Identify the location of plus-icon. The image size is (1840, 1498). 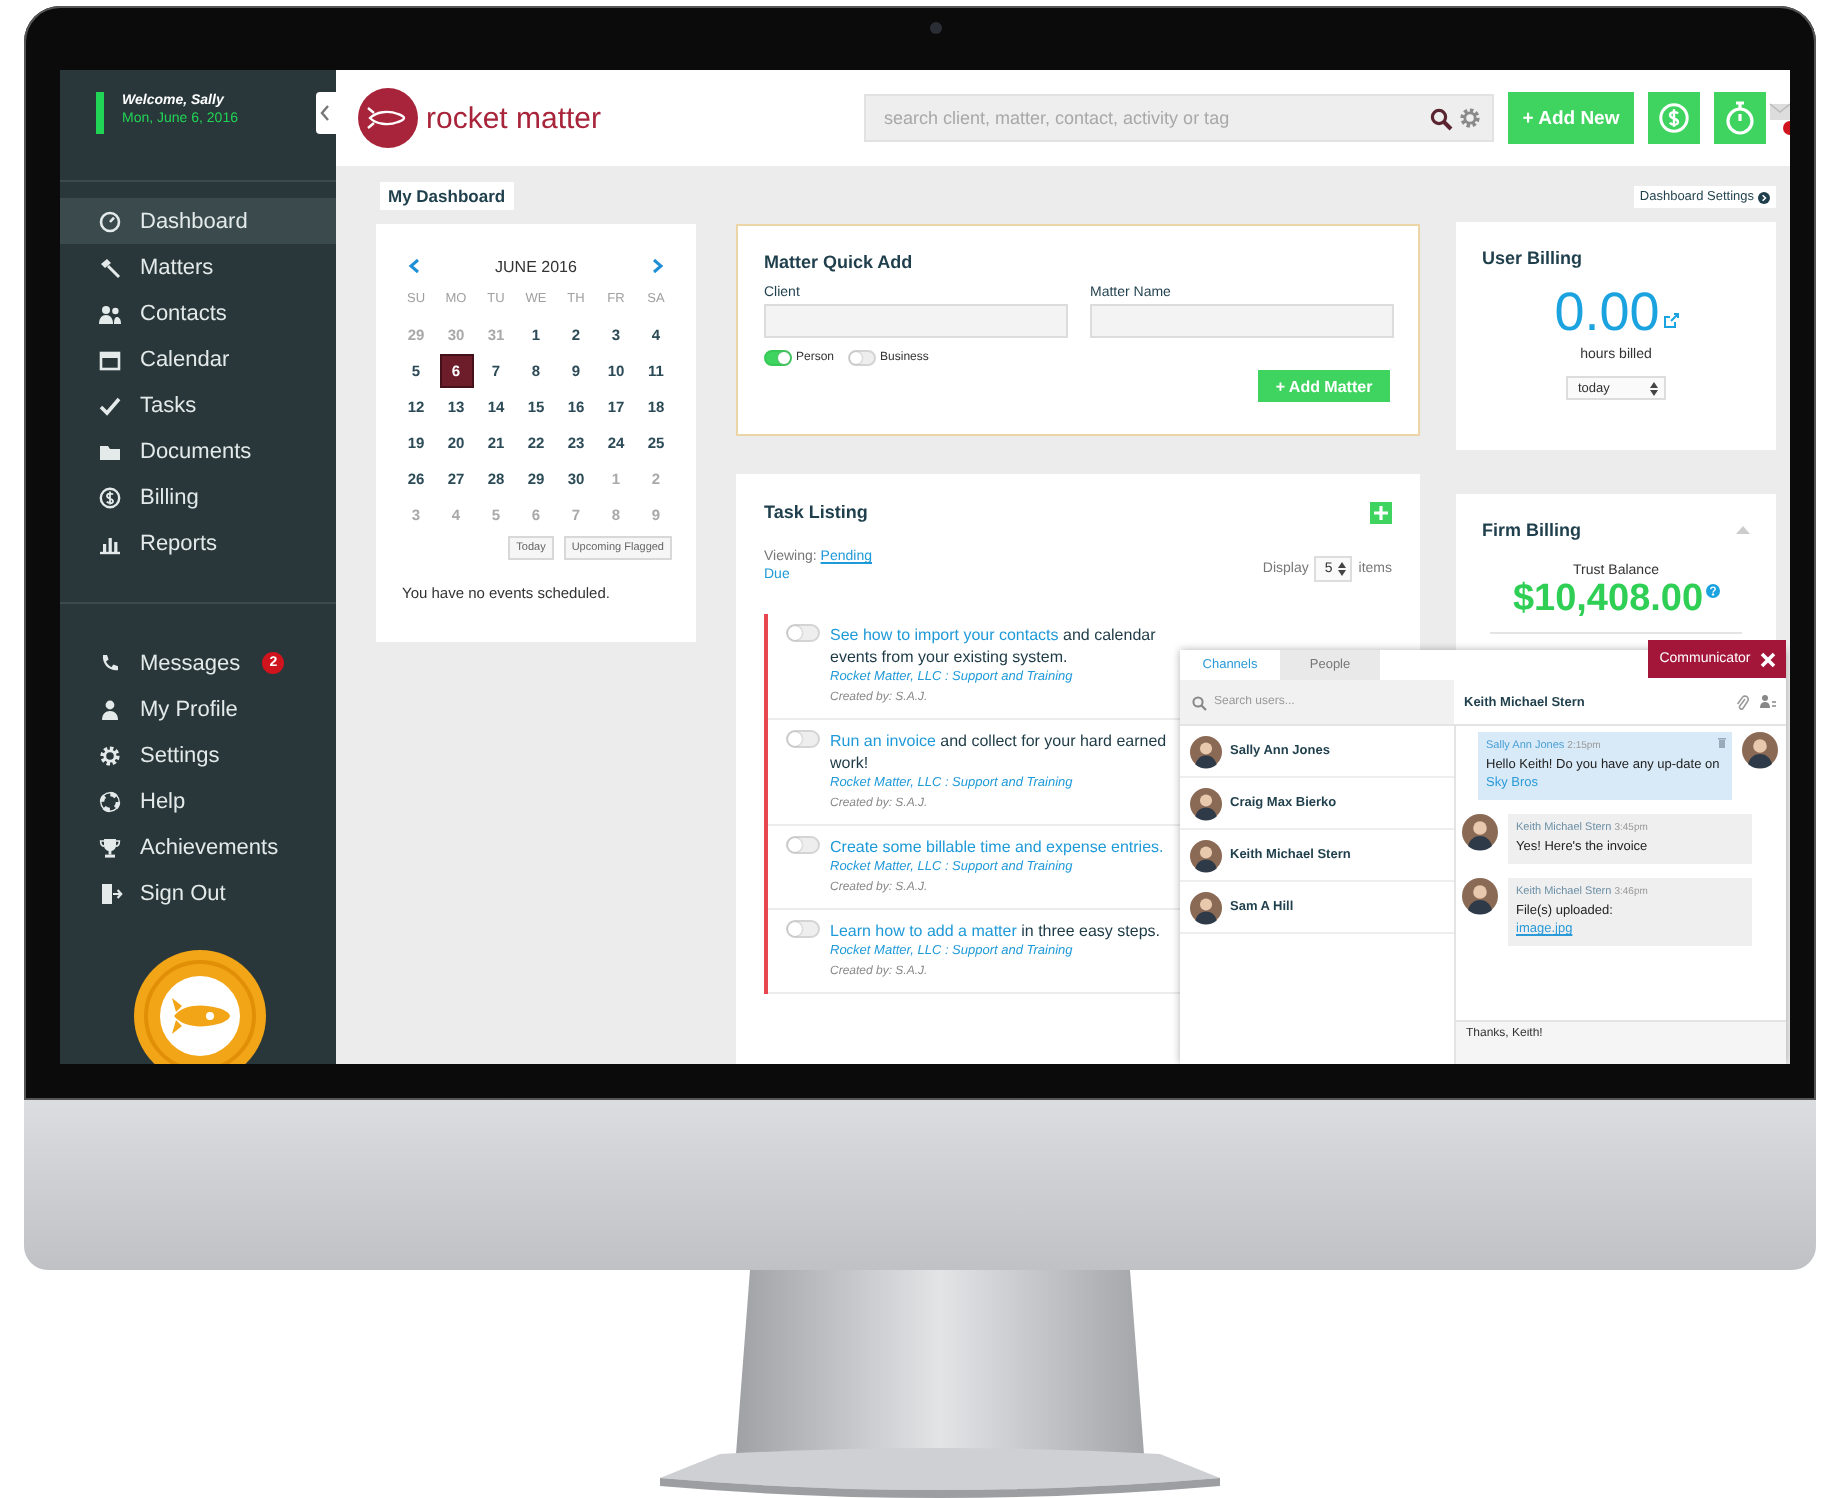
(1381, 512).